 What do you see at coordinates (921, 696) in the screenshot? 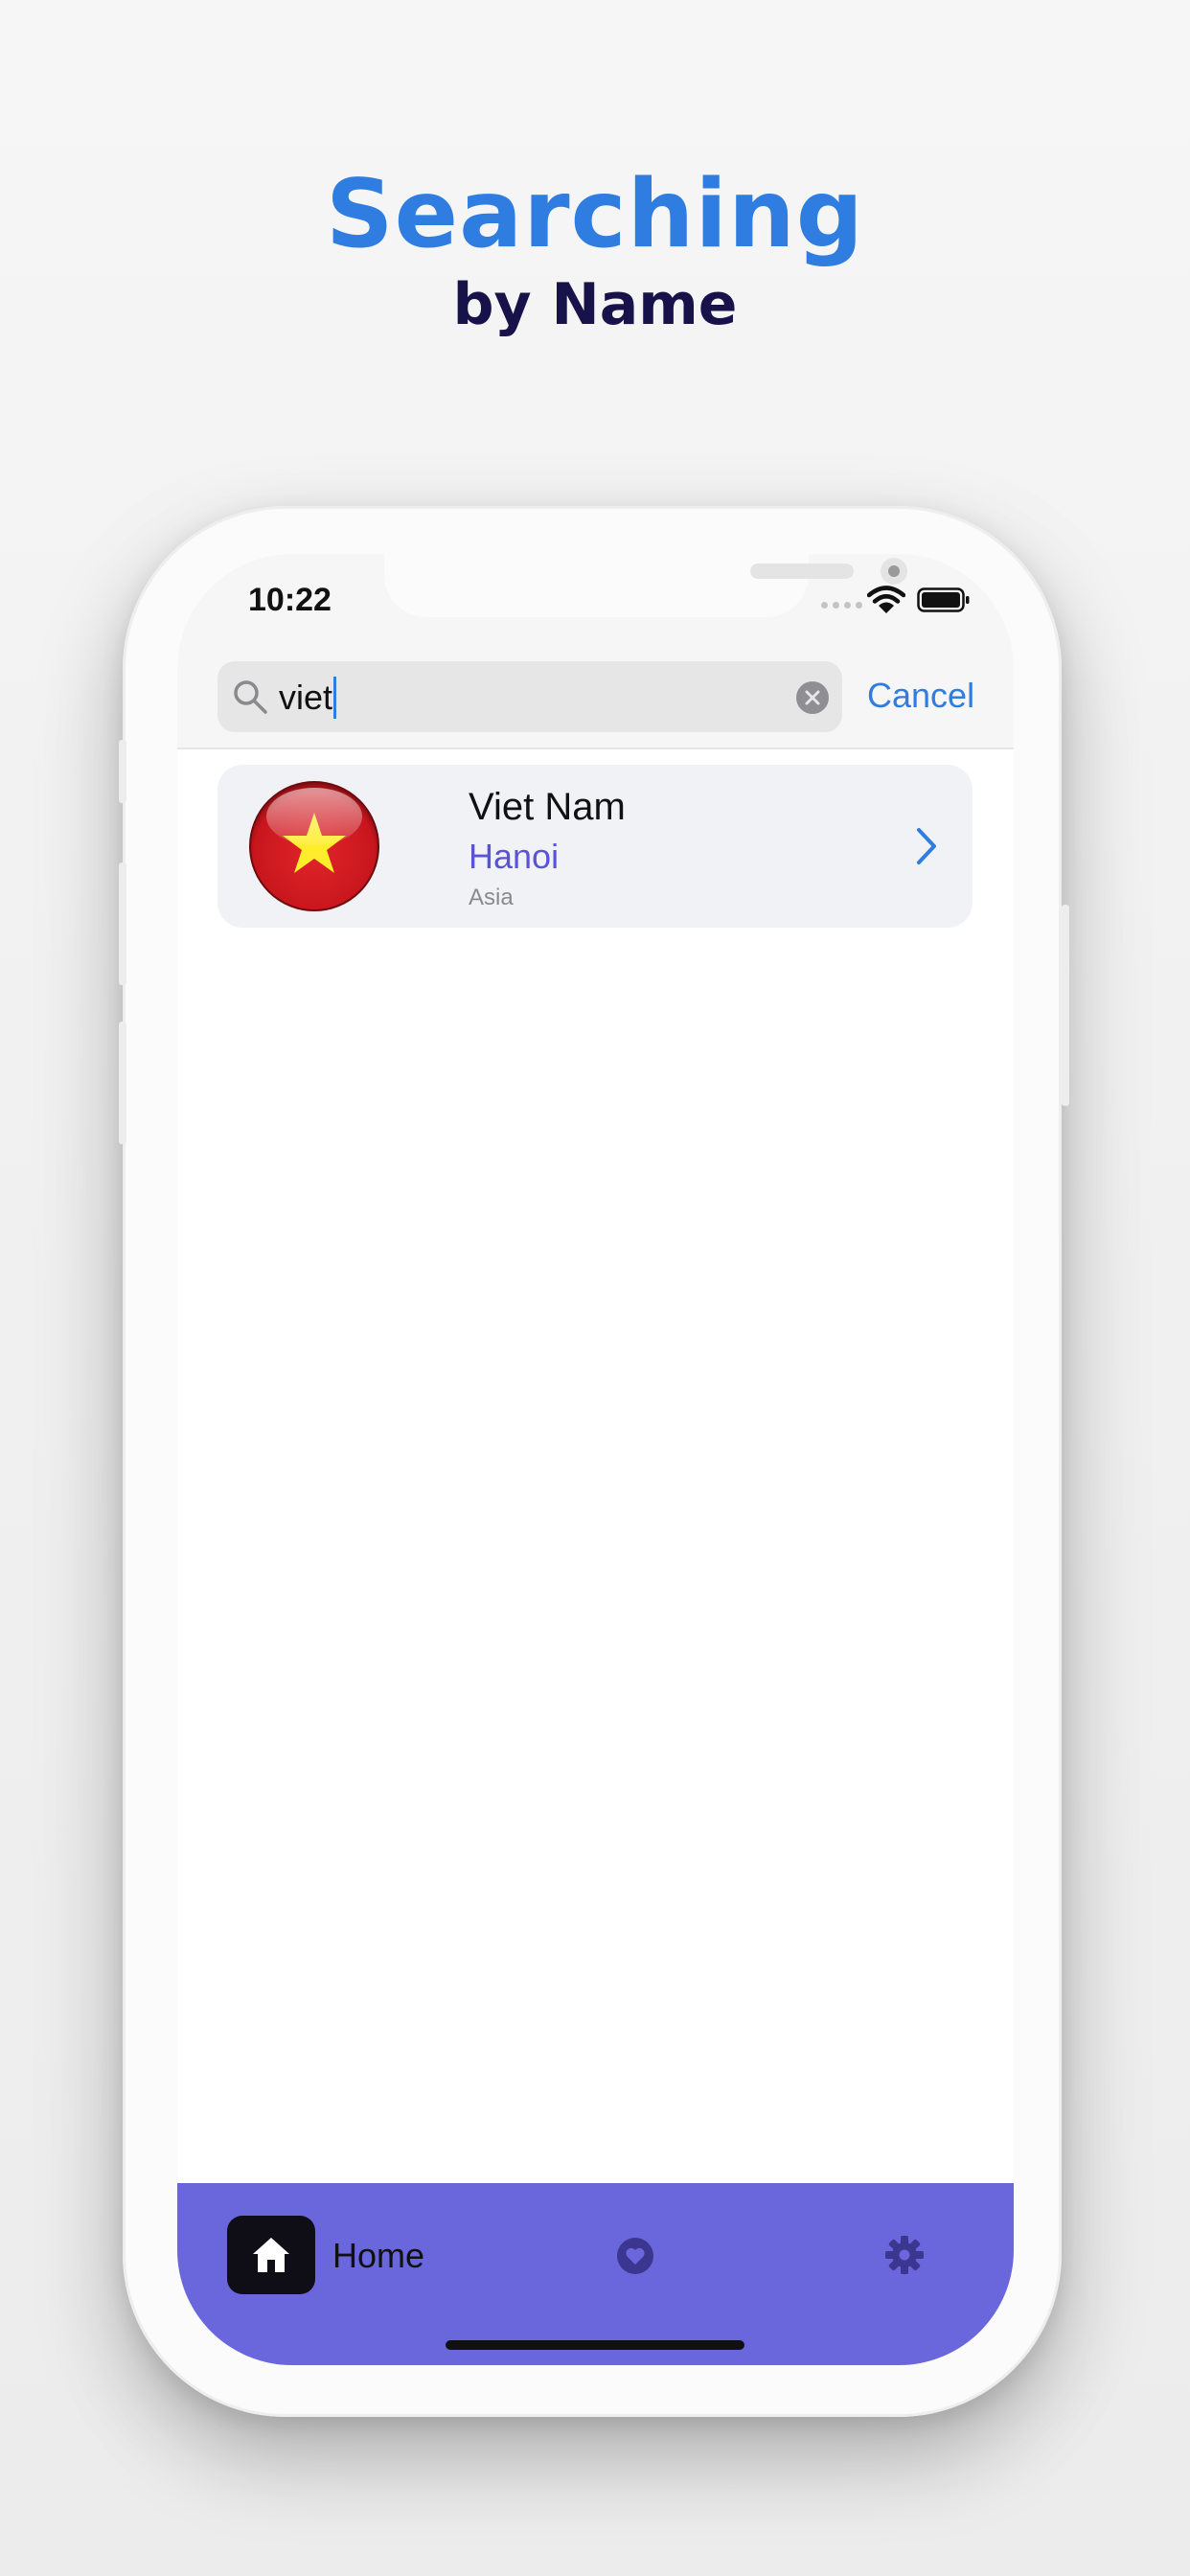
I see `cancel-button: Cancel` at bounding box center [921, 696].